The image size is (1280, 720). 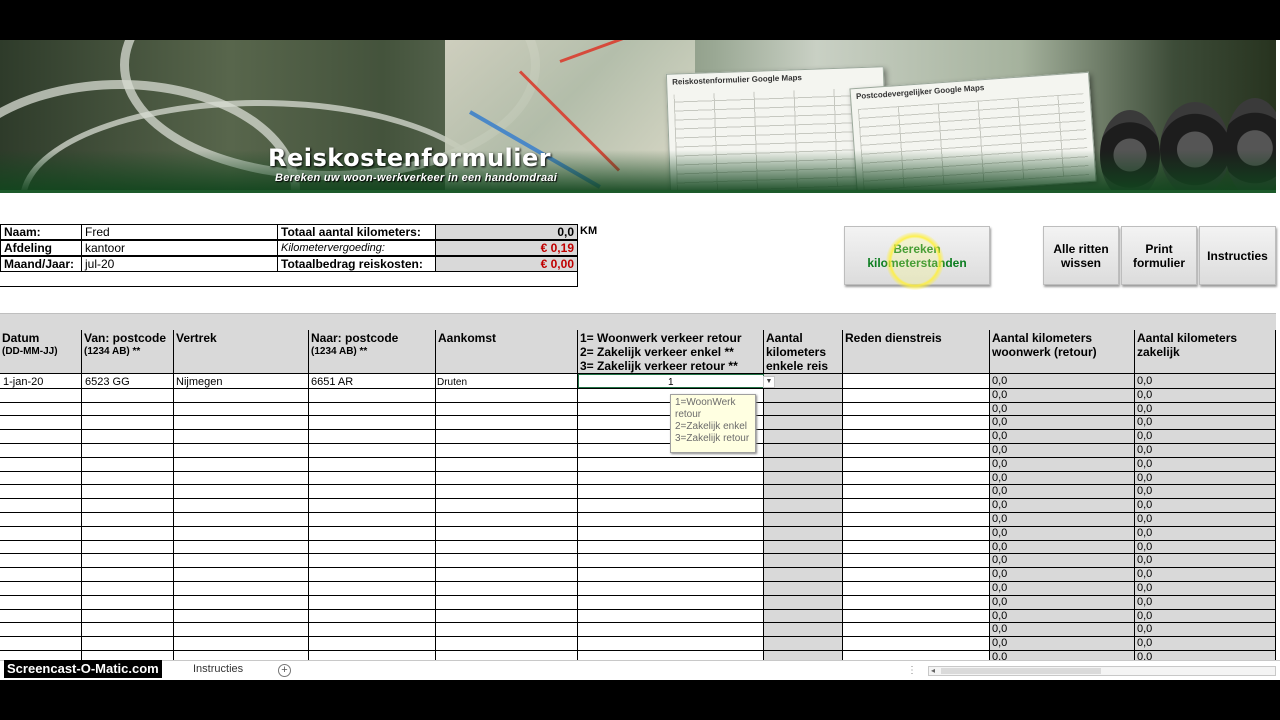 What do you see at coordinates (30, 351) in the screenshot?
I see `header-sublabel: (DD-MM-JJ)` at bounding box center [30, 351].